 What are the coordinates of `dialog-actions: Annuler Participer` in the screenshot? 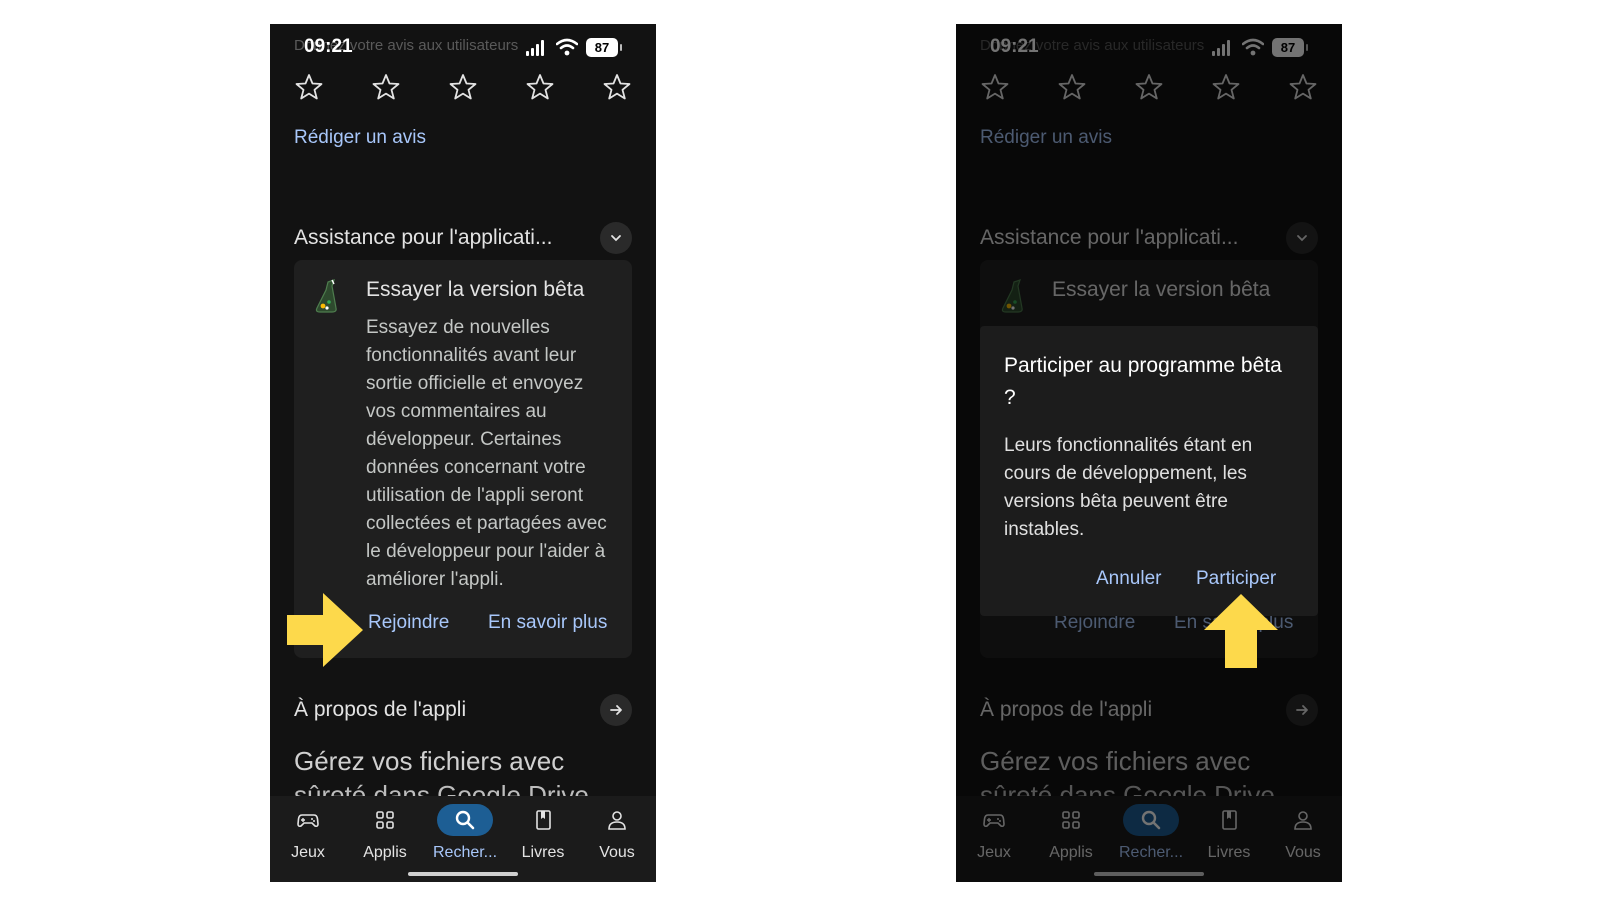 It's located at (1149, 581).